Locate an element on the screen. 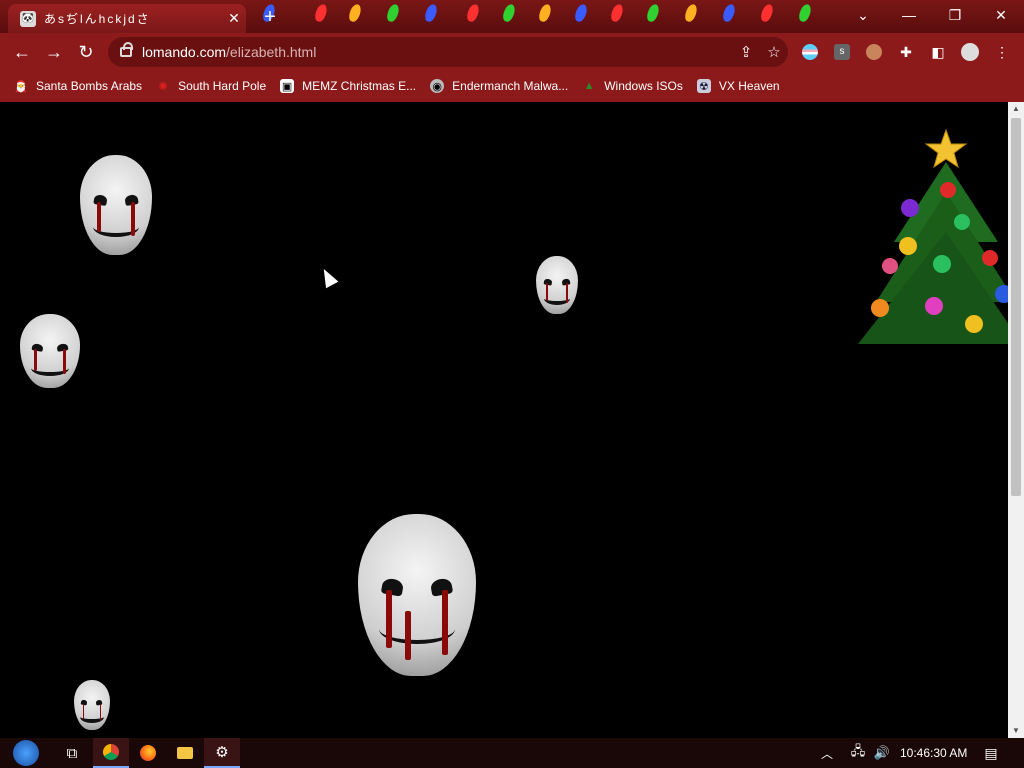 The width and height of the screenshot is (1024, 768). restore-button: ❐ is located at coordinates (955, 15).